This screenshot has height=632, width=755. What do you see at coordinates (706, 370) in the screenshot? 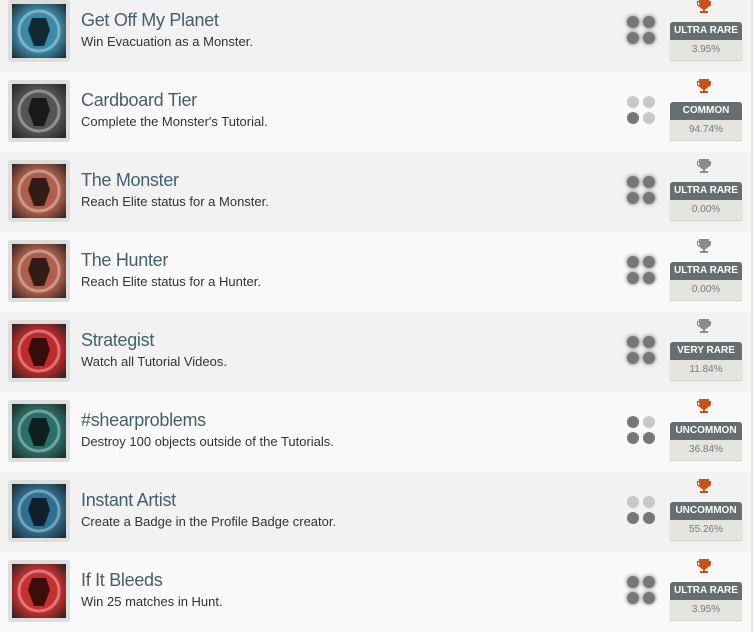
I see `unlock-percent: 11.84%` at bounding box center [706, 370].